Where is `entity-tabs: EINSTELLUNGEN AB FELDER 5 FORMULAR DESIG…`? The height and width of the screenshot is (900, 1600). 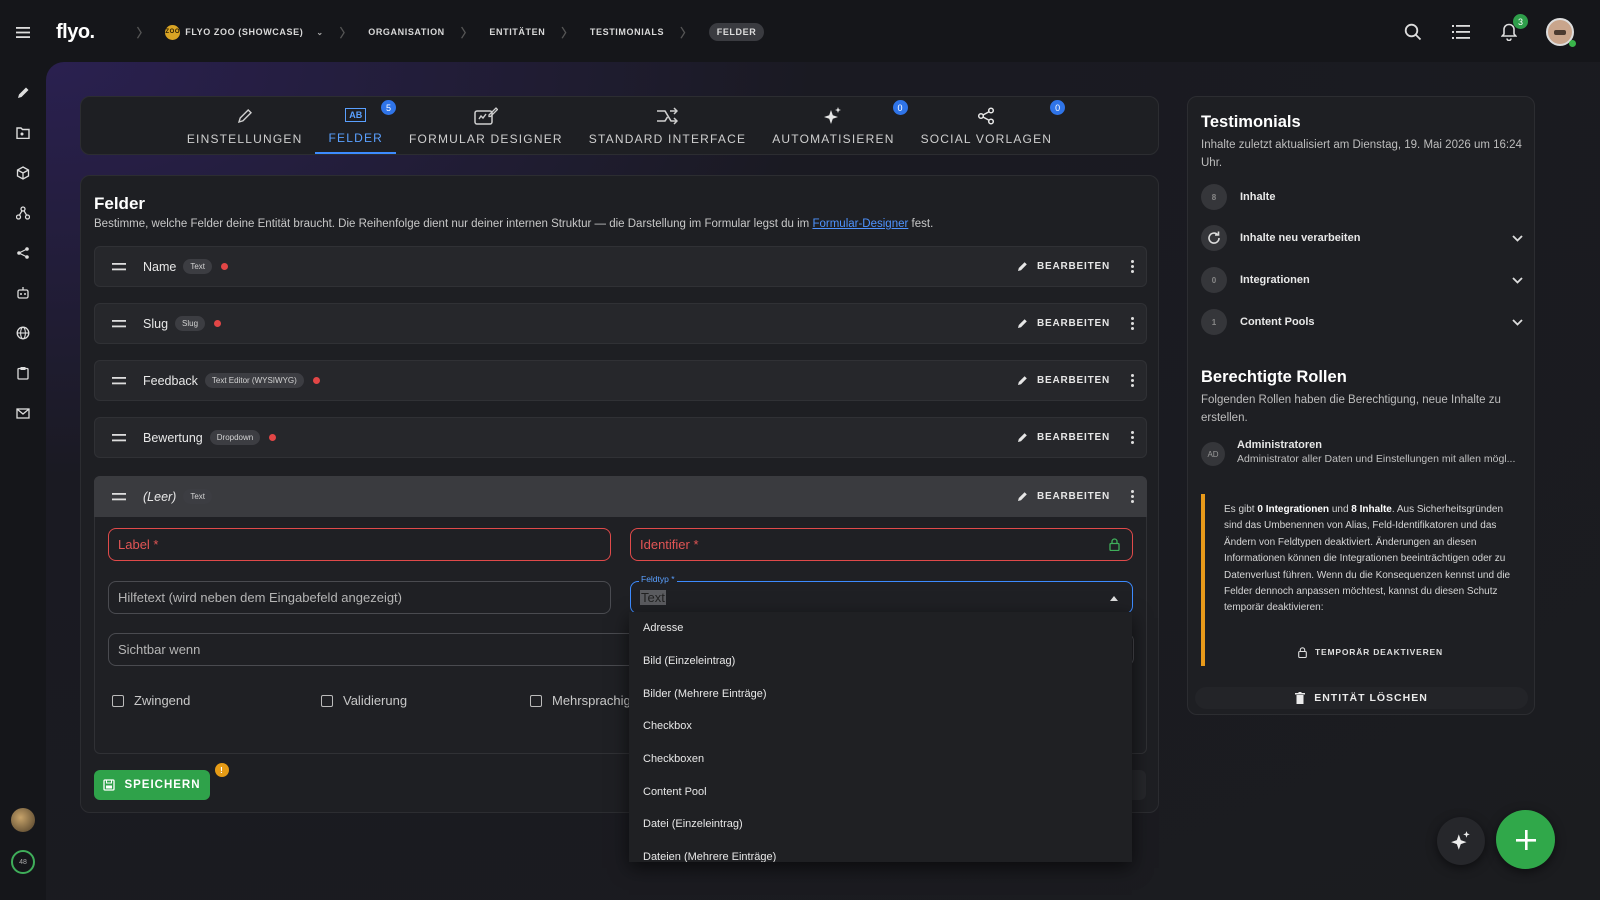
entity-tabs: EINSTELLUNGEN AB FELDER 5 FORMULAR DESIG… is located at coordinates (619, 125).